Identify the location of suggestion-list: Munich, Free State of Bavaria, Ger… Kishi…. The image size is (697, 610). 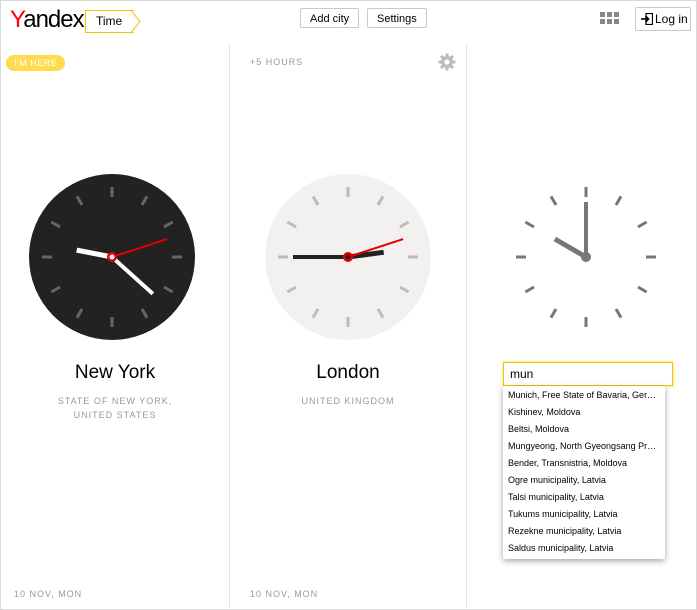
(584, 472).